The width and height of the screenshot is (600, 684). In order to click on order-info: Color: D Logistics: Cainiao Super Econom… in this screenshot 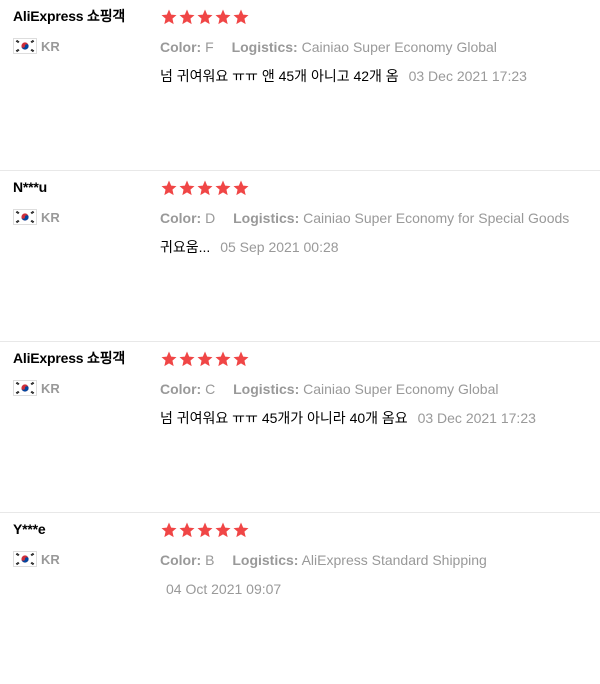, I will do `click(380, 218)`.